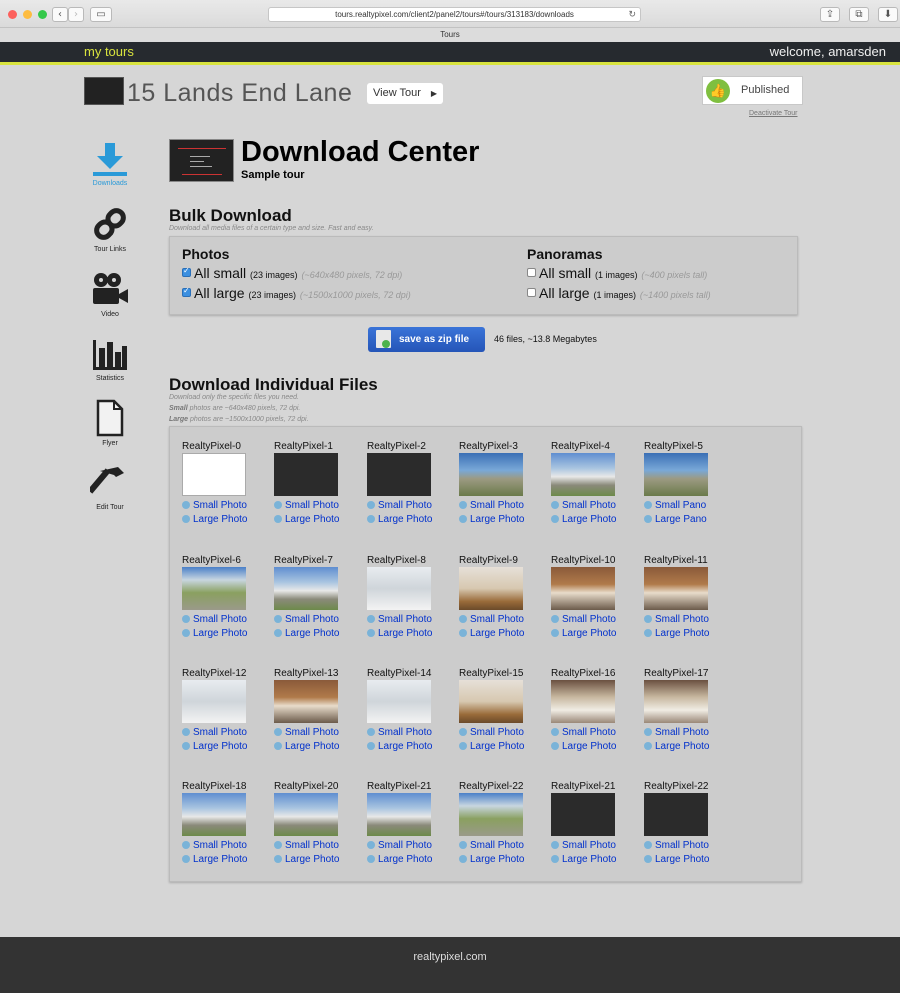 The image size is (900, 993). Describe the element at coordinates (12, 14) in the screenshot. I see `close-window-button` at that location.